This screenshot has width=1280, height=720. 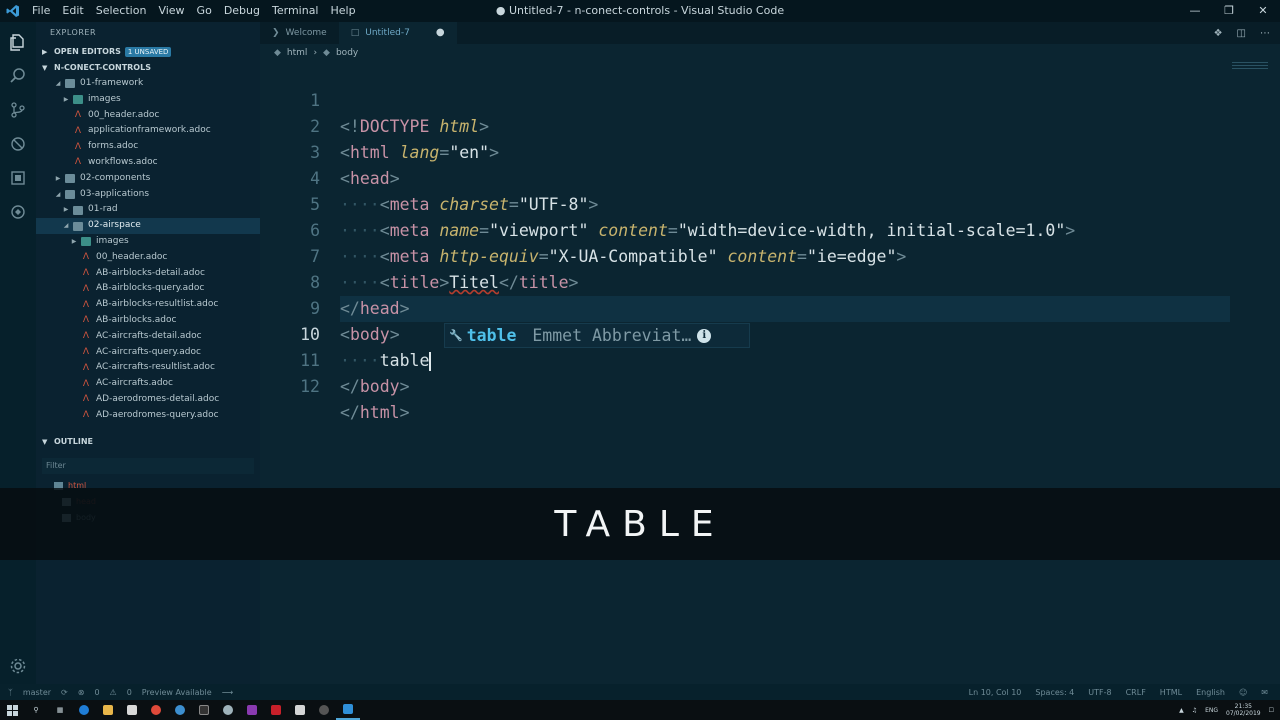 I want to click on menu-selection: Selection, so click(x=121, y=11).